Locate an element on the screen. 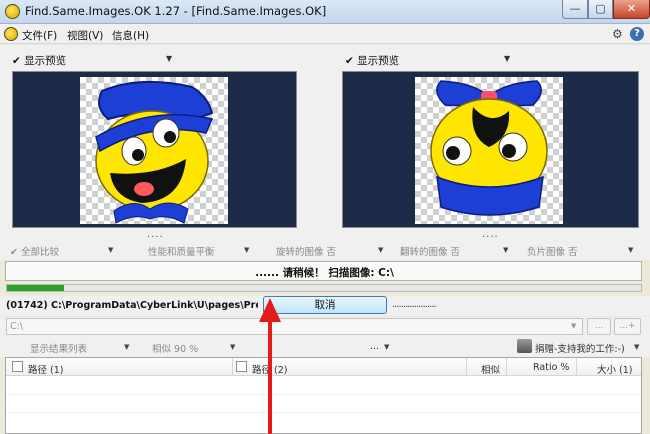  left-preview-toggle: ✔ 显示预览 is located at coordinates (39, 60).